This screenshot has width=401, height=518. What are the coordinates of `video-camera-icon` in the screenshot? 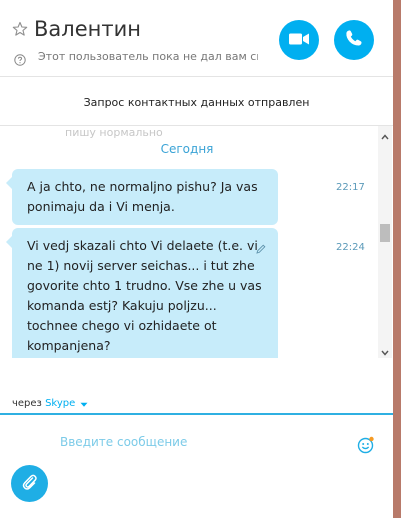 It's located at (299, 40).